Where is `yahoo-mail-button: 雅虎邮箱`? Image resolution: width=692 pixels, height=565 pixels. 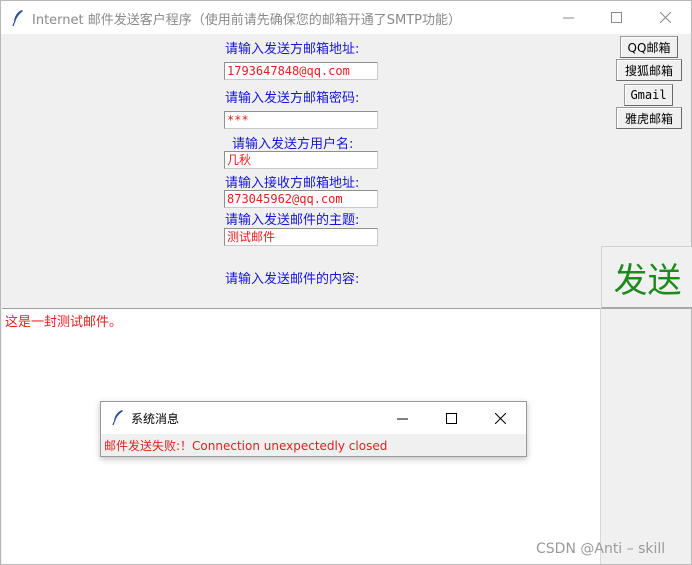 yahoo-mail-button: 雅虎邮箱 is located at coordinates (649, 118).